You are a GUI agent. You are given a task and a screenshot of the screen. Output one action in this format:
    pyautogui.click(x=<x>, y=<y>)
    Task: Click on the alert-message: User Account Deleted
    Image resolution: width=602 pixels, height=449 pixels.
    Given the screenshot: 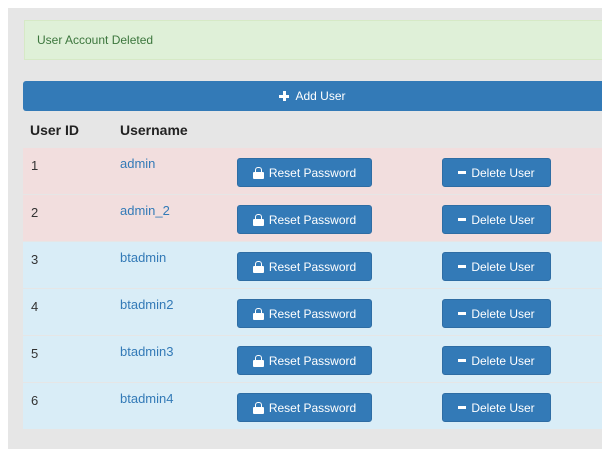 What is the action you would take?
    pyautogui.click(x=95, y=40)
    